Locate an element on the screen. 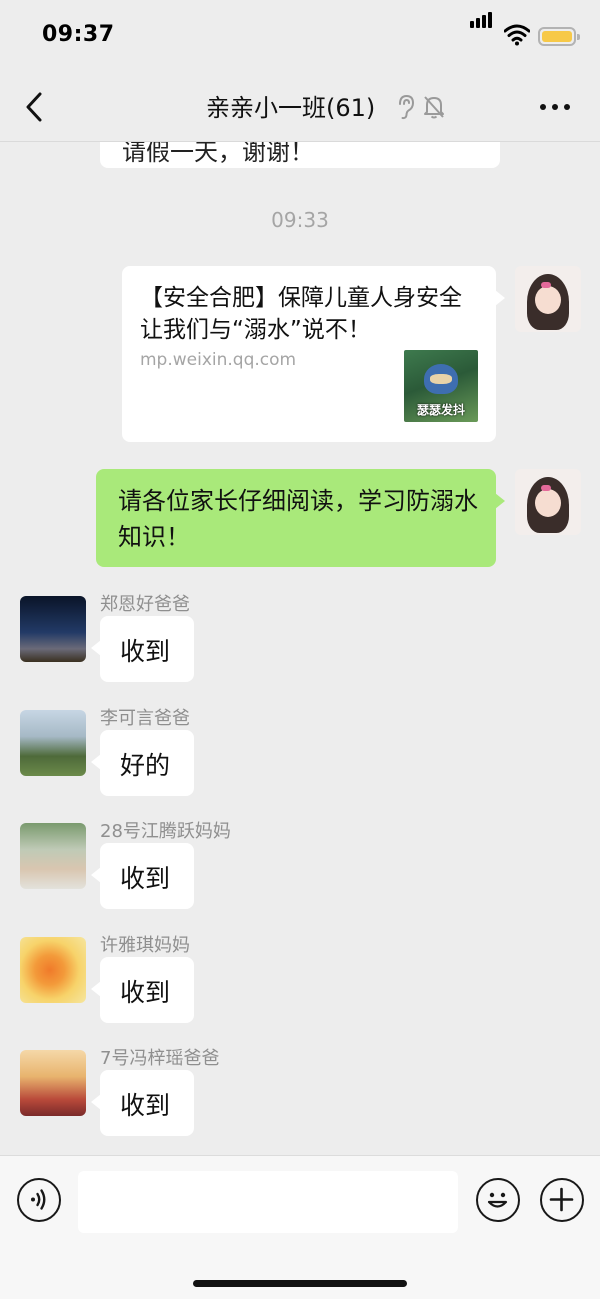 The width and height of the screenshot is (600, 1299). status-time: 09:37 is located at coordinates (78, 34).